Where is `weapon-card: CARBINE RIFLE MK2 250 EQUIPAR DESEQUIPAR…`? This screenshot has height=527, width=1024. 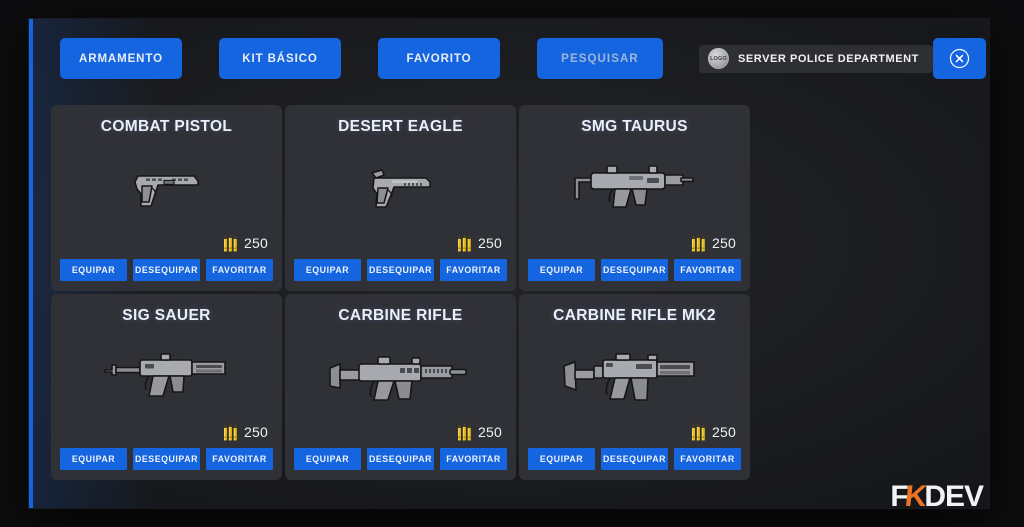
weapon-card: CARBINE RIFLE MK2 250 EQUIPAR DESEQUIPAR… is located at coordinates (634, 387).